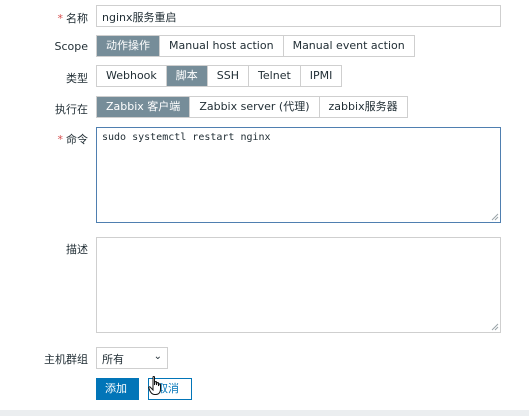  Describe the element at coordinates (275, 76) in the screenshot. I see `type-option-telnet: Telnet` at that location.